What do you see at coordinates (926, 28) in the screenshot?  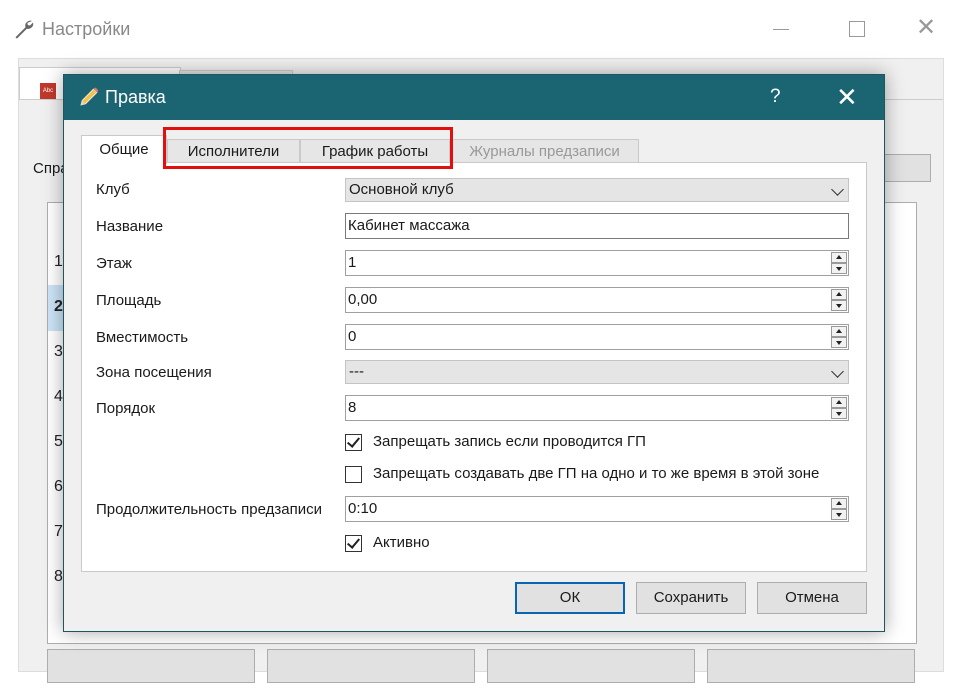 I see `settings-close-button: ✕` at bounding box center [926, 28].